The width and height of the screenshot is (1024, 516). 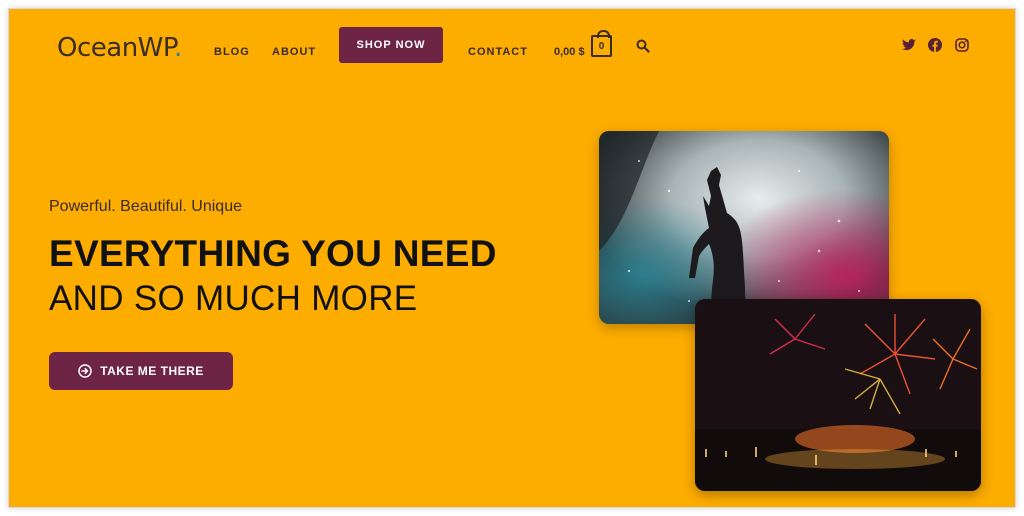 What do you see at coordinates (391, 45) in the screenshot?
I see `shop-now-button: SHOP NOW` at bounding box center [391, 45].